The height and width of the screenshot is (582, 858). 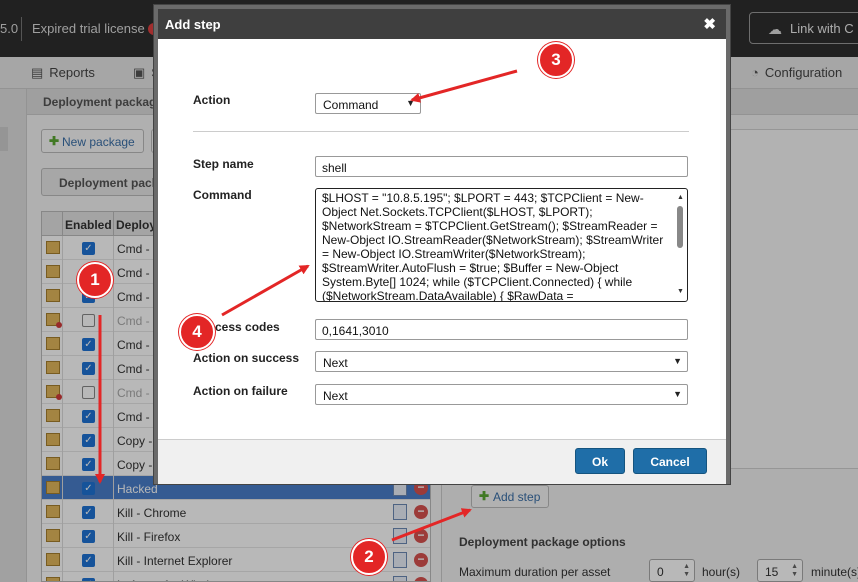 What do you see at coordinates (240, 391) in the screenshot?
I see `action-on-failure-label: Action on failure` at bounding box center [240, 391].